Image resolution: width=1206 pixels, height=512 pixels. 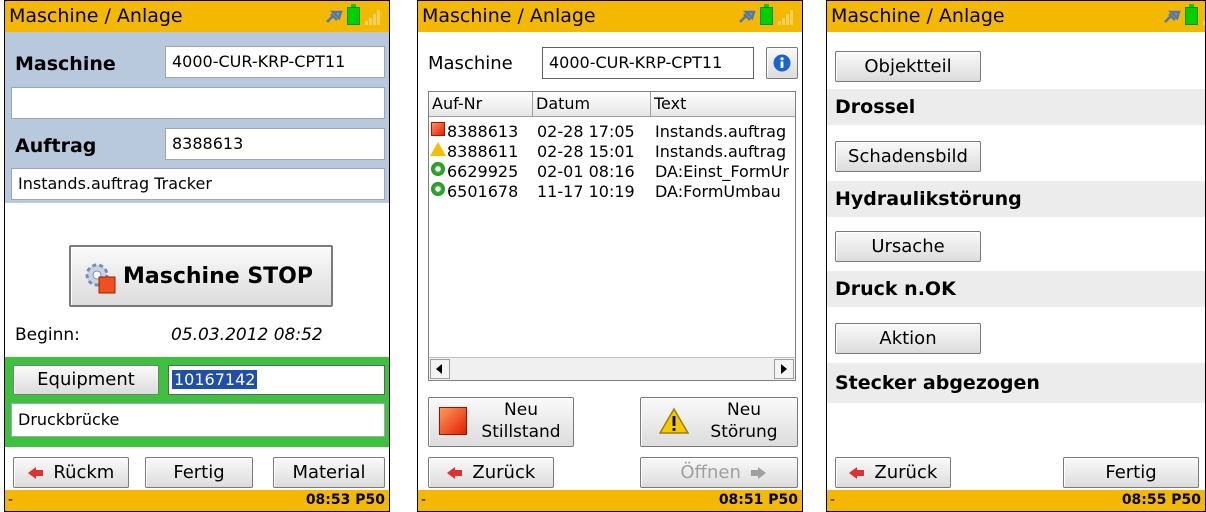 What do you see at coordinates (721, 151) in the screenshot?
I see `row-text: Instands.auftrag` at bounding box center [721, 151].